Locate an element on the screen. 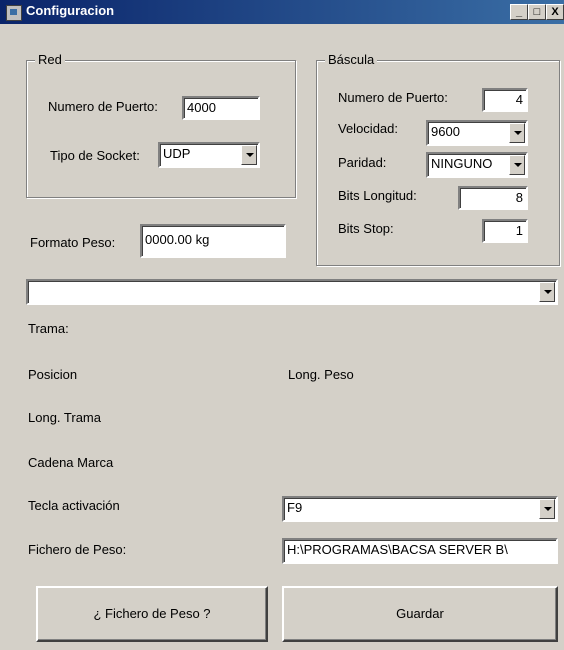 This screenshot has height=650, width=564. red-group: Red is located at coordinates (161, 125).